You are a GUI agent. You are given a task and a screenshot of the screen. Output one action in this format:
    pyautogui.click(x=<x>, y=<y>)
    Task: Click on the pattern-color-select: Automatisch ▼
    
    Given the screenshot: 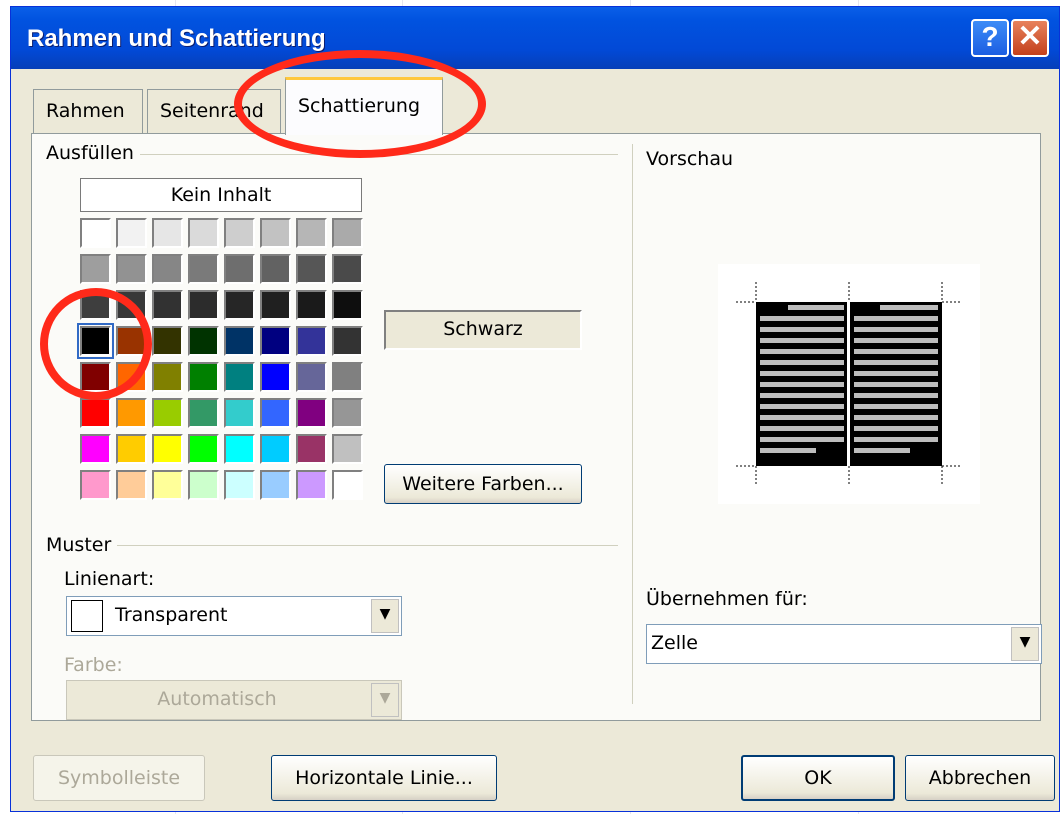 What is the action you would take?
    pyautogui.click(x=234, y=700)
    